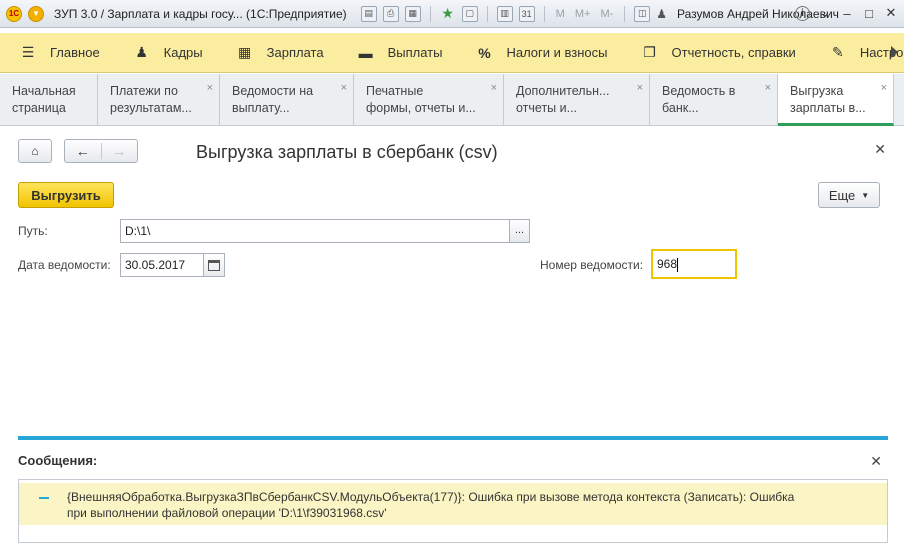 The image size is (904, 557). What do you see at coordinates (678, 264) in the screenshot?
I see `text-cursor` at bounding box center [678, 264].